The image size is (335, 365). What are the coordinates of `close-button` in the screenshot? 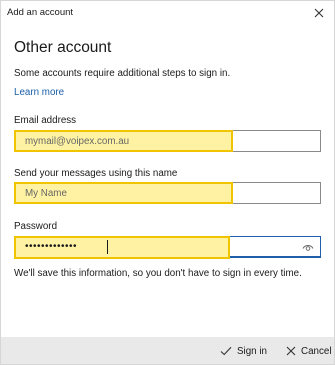 It's located at (319, 13).